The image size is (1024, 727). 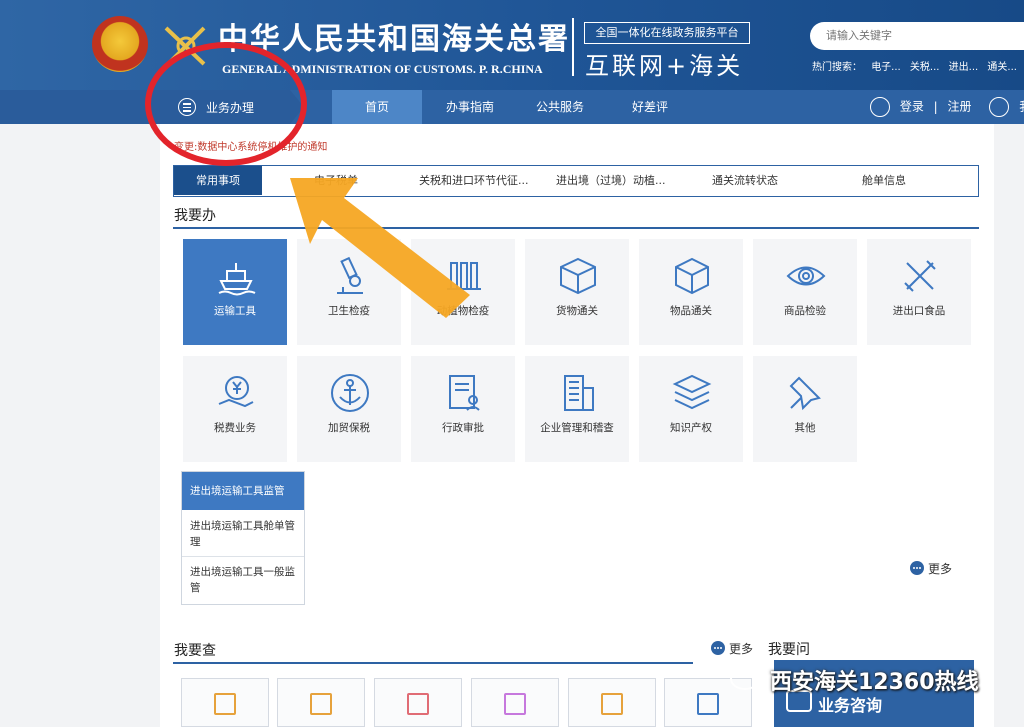 What do you see at coordinates (1021, 107) in the screenshot?
I see `user-link: 我` at bounding box center [1021, 107].